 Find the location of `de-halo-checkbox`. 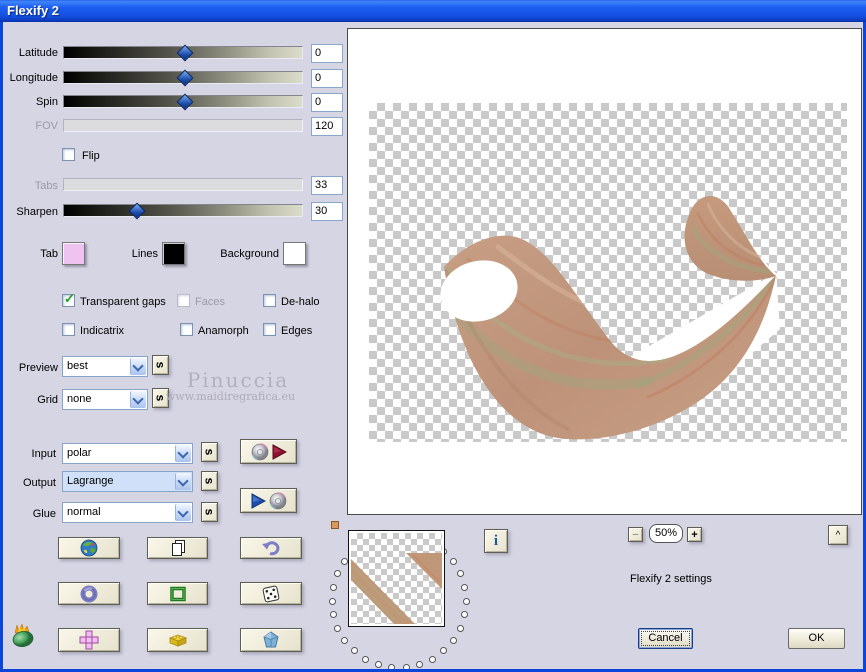

de-halo-checkbox is located at coordinates (269, 300).